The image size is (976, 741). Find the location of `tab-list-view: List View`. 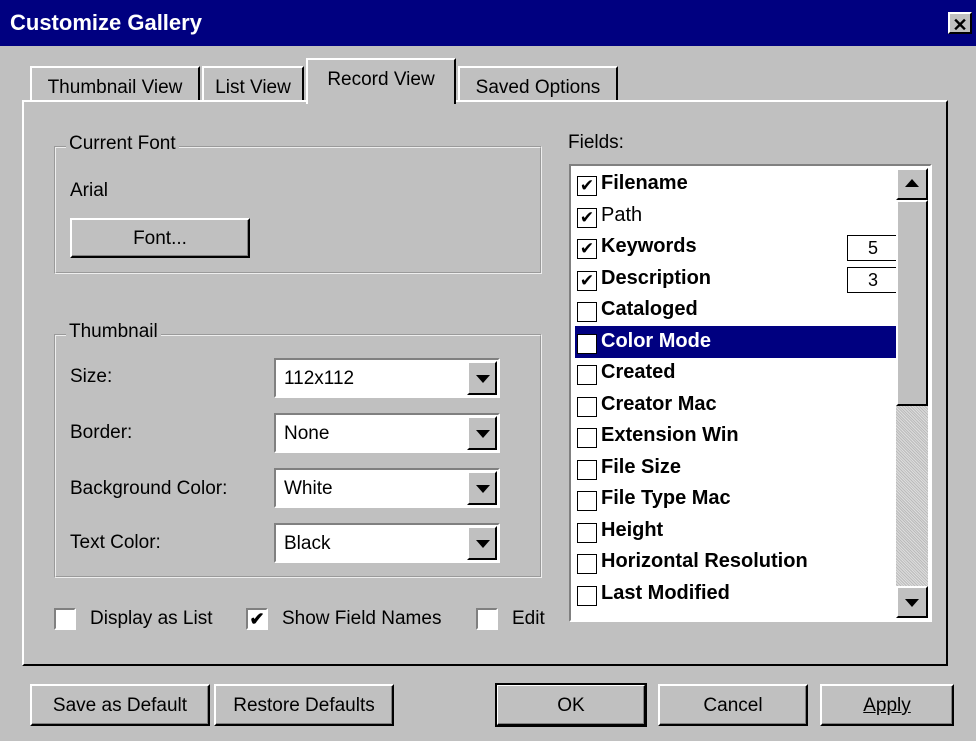

tab-list-view: List View is located at coordinates (253, 85).